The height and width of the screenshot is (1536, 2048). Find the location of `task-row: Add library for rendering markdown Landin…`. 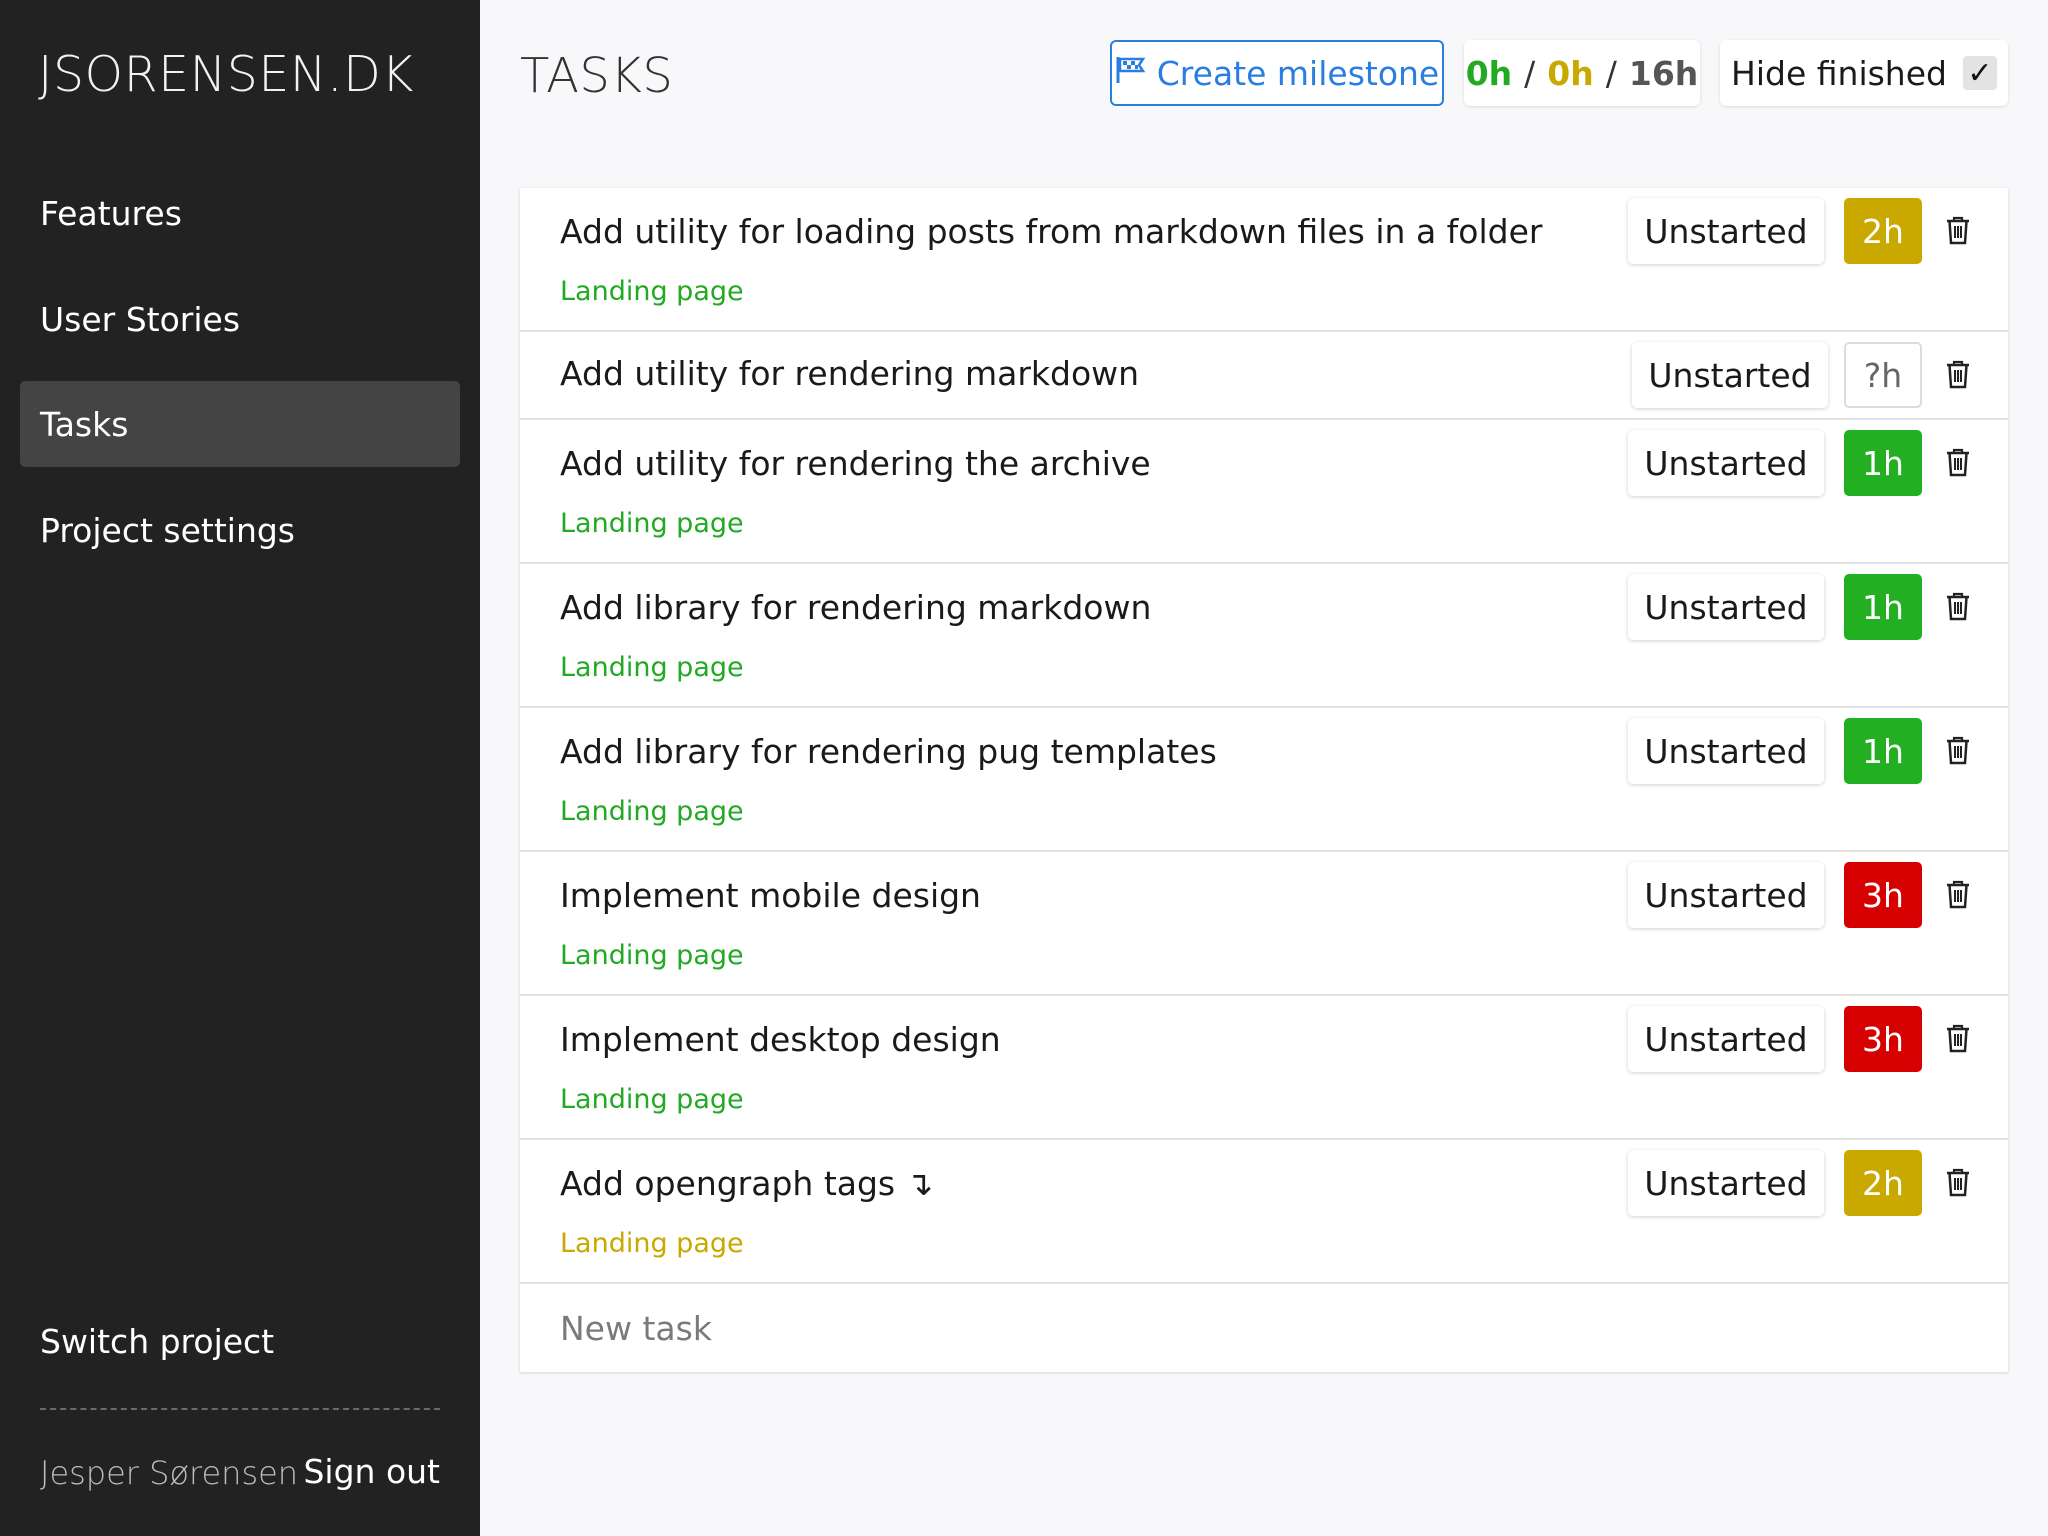

task-row: Add library for rendering markdown Landin… is located at coordinates (1264, 636).